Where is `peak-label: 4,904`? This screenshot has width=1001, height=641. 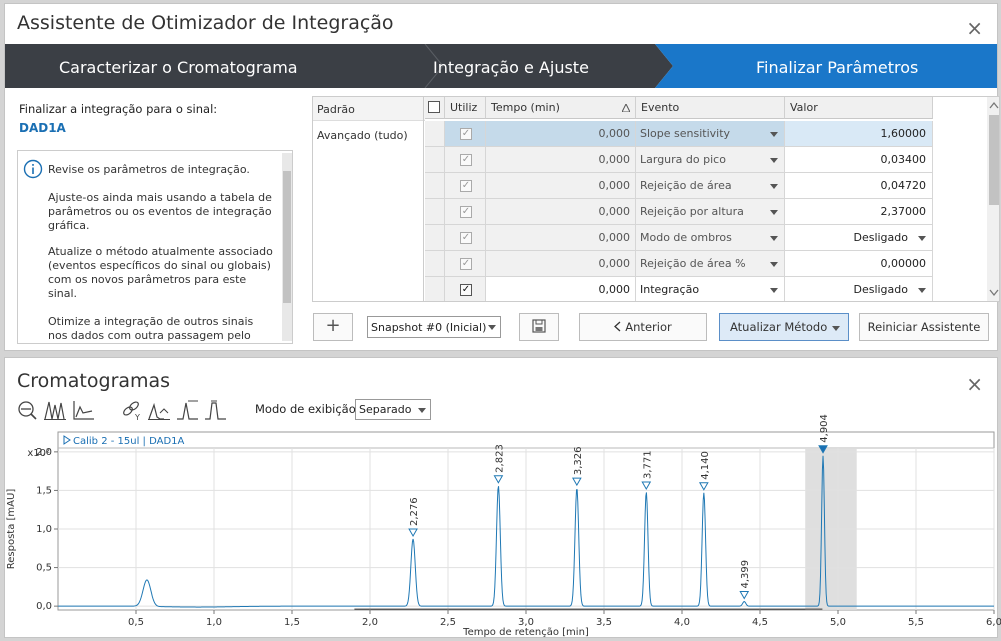
peak-label: 4,904 is located at coordinates (824, 428).